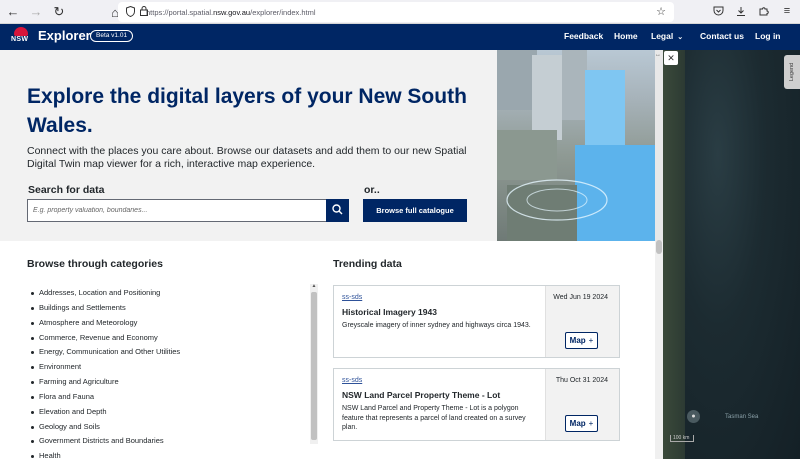 Image resolution: width=800 pixels, height=459 pixels. What do you see at coordinates (768, 36) in the screenshot?
I see `nav-login: Log in` at bounding box center [768, 36].